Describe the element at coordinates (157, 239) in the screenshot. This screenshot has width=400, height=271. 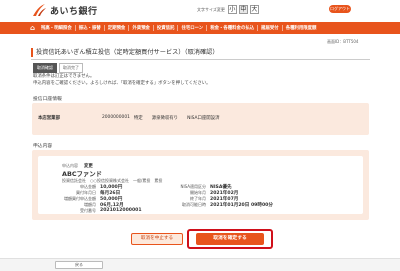
I see `abort-cancel-button: 取消を中止する` at that location.